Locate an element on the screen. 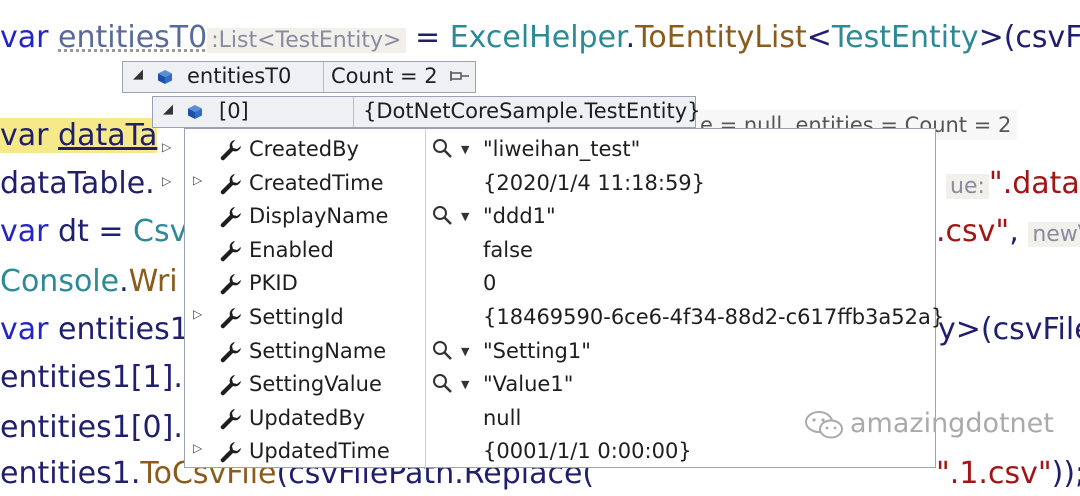 Image resolution: width=1080 pixels, height=496 pixels. comma: , is located at coordinates (1014, 231).